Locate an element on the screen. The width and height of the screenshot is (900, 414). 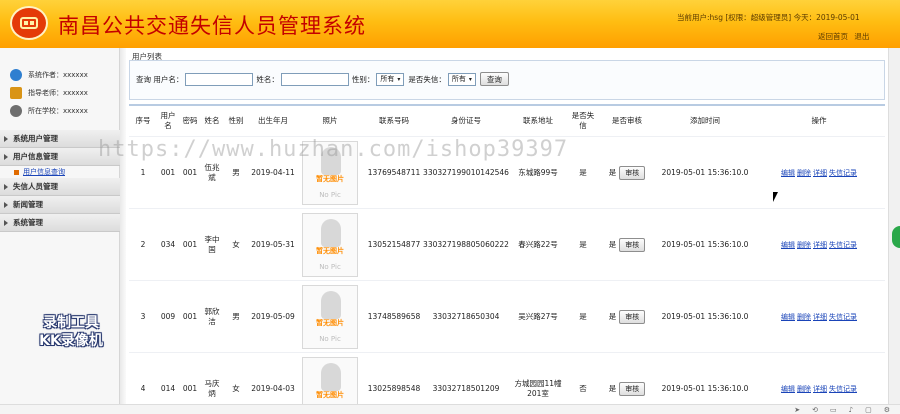
no-photo-placeholder: 暂无图片 No Pic is located at coordinates (330, 172).